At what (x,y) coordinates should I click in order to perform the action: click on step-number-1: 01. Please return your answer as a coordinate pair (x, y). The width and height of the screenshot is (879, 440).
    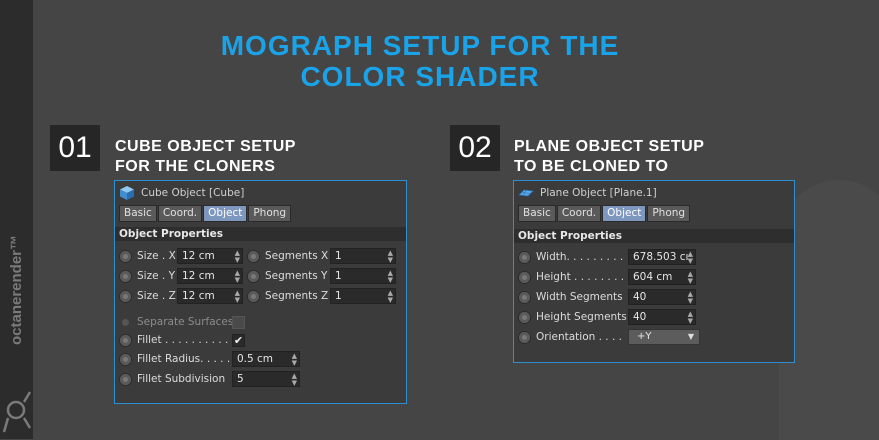
    Looking at the image, I should click on (75, 148).